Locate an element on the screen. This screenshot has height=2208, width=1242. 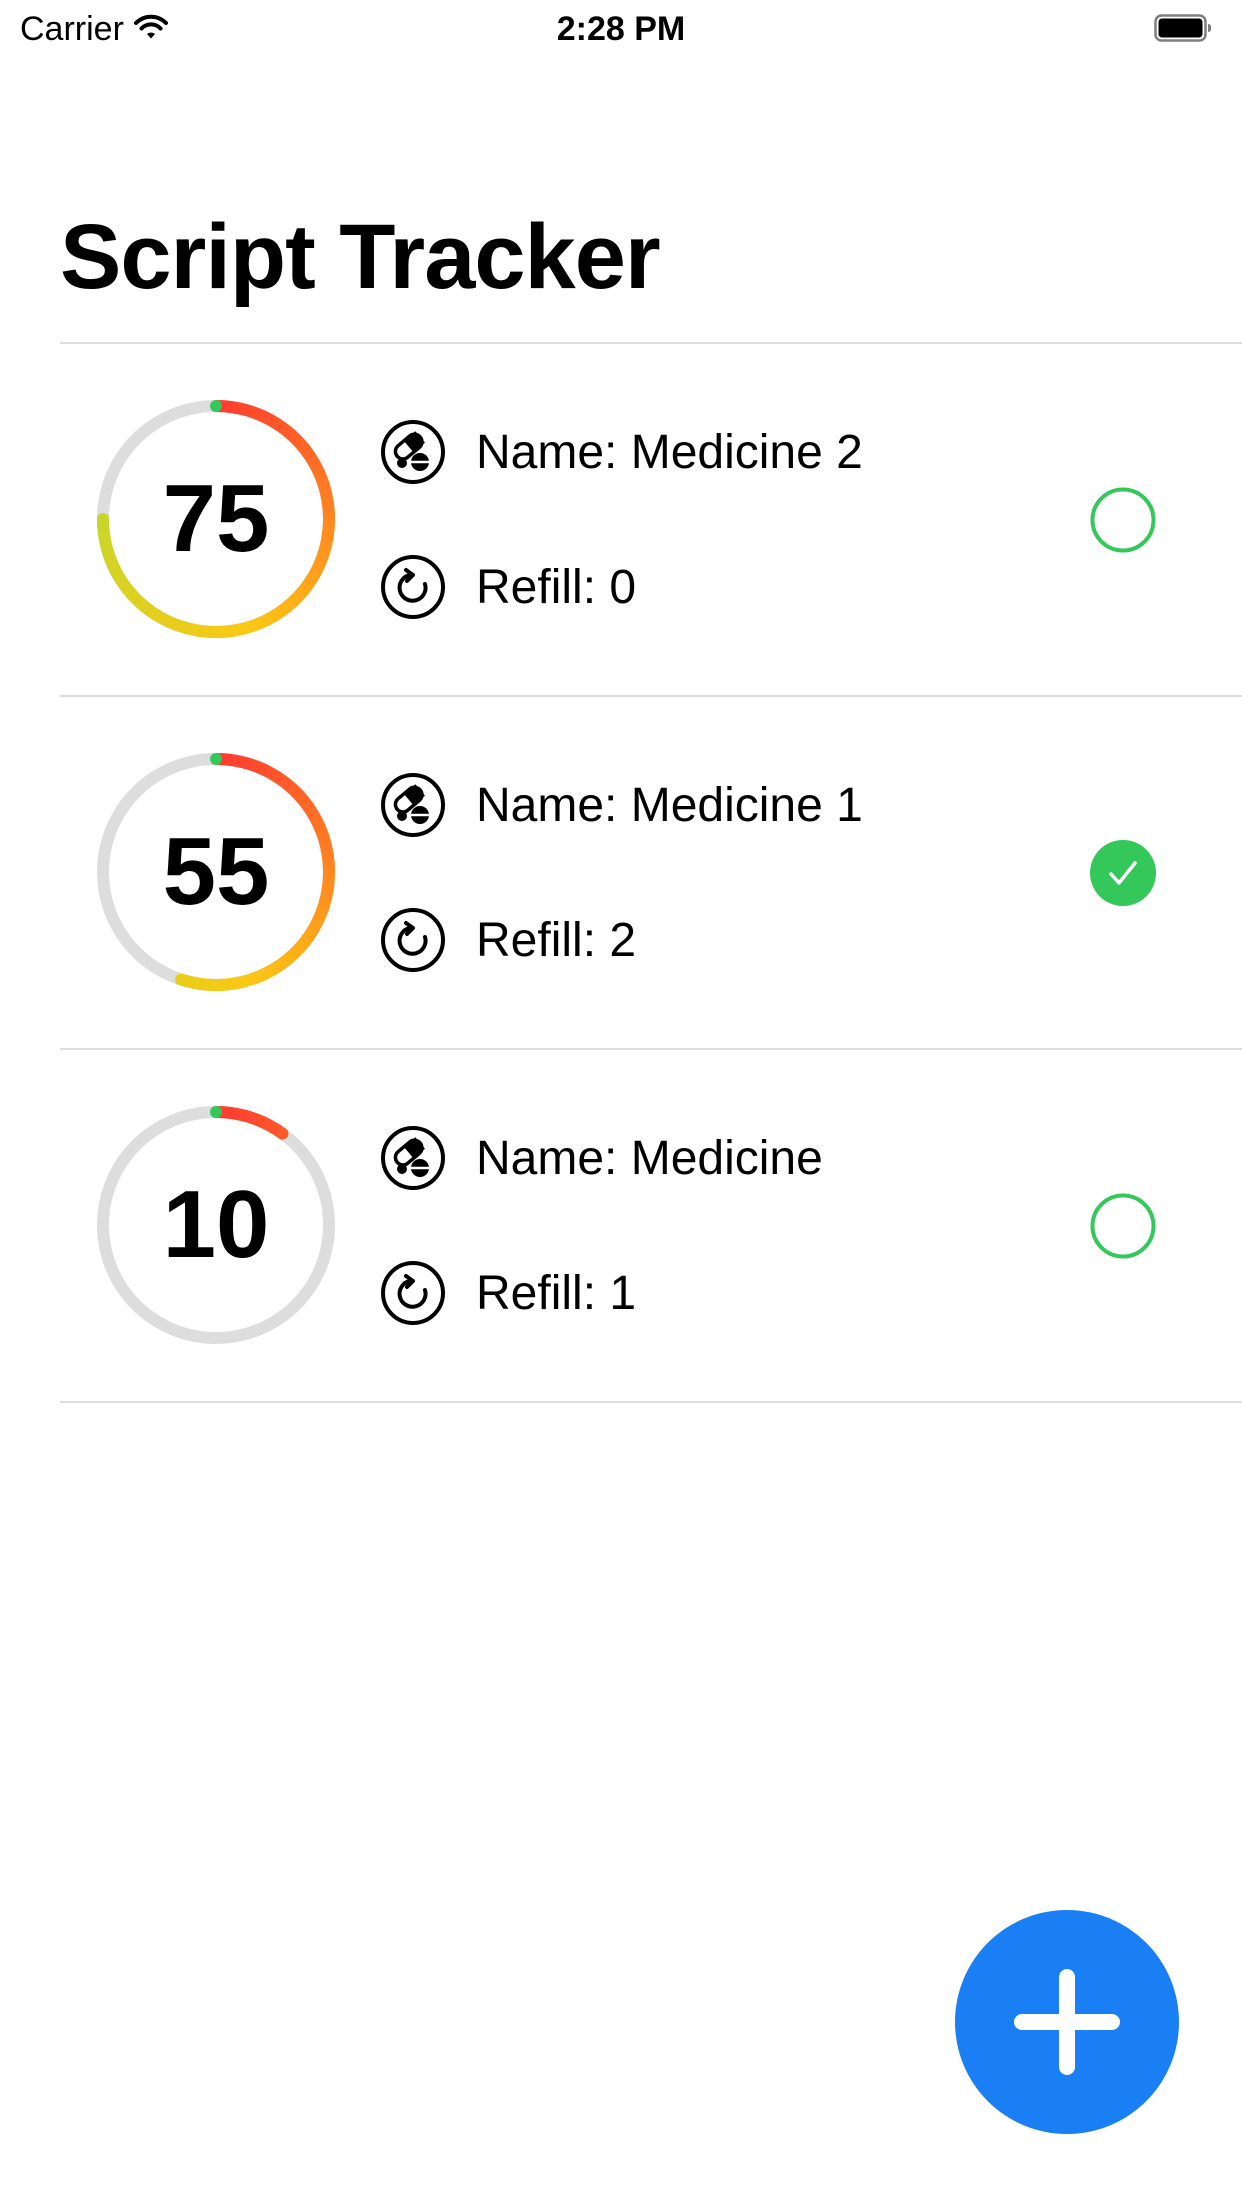
medicine-name-line: Name: Medicine is located at coordinates (601, 1158).